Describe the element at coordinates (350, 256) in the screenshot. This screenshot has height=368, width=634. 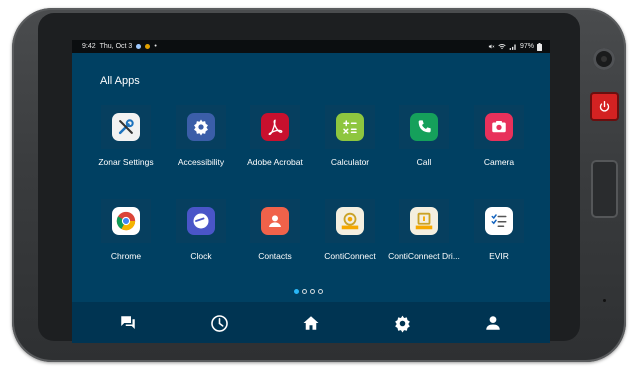
I see `app-label: ContiConnect` at that location.